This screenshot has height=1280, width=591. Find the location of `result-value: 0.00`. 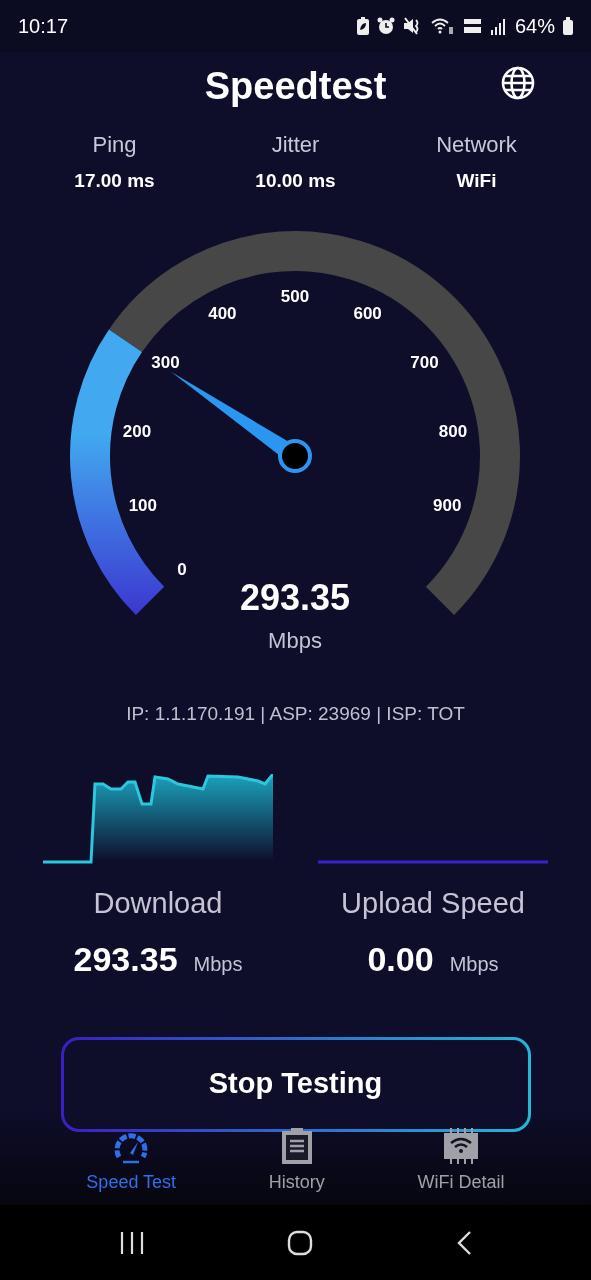

result-value: 0.00 is located at coordinates (400, 959).